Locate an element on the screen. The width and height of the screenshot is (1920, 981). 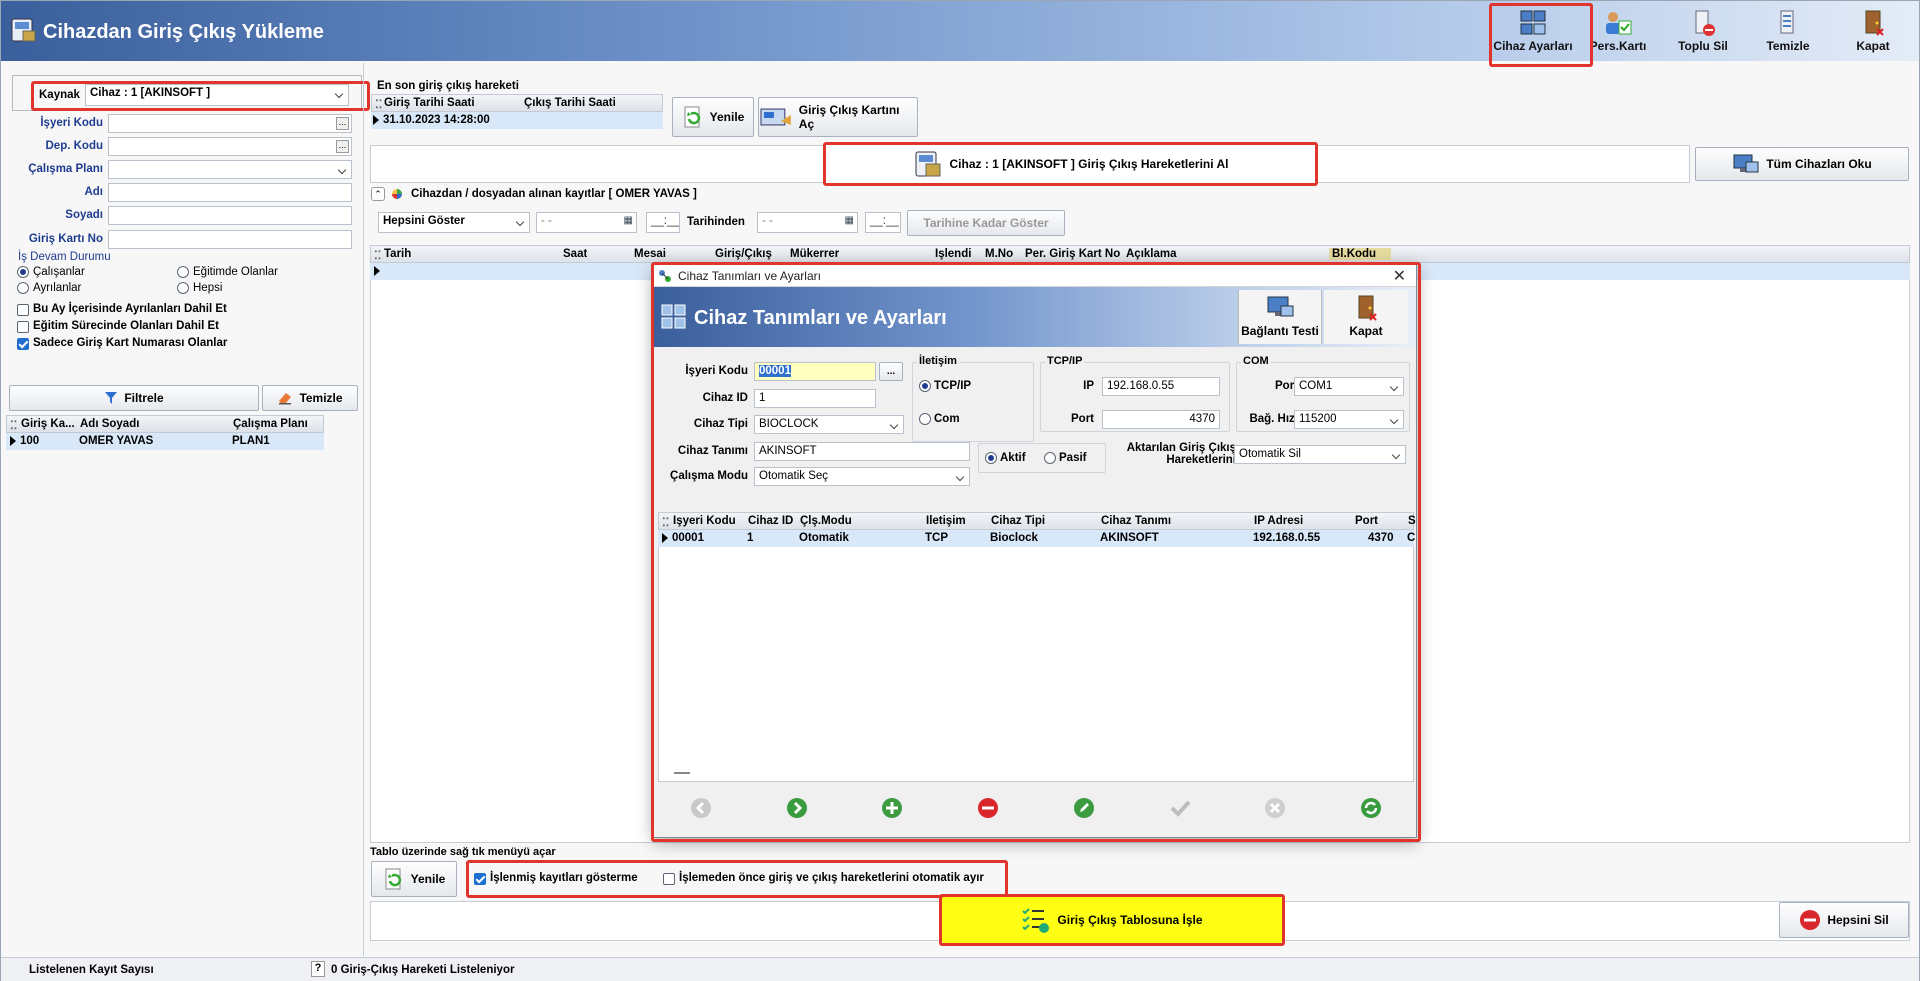
clear-filters-button: Temizle is located at coordinates (310, 398).